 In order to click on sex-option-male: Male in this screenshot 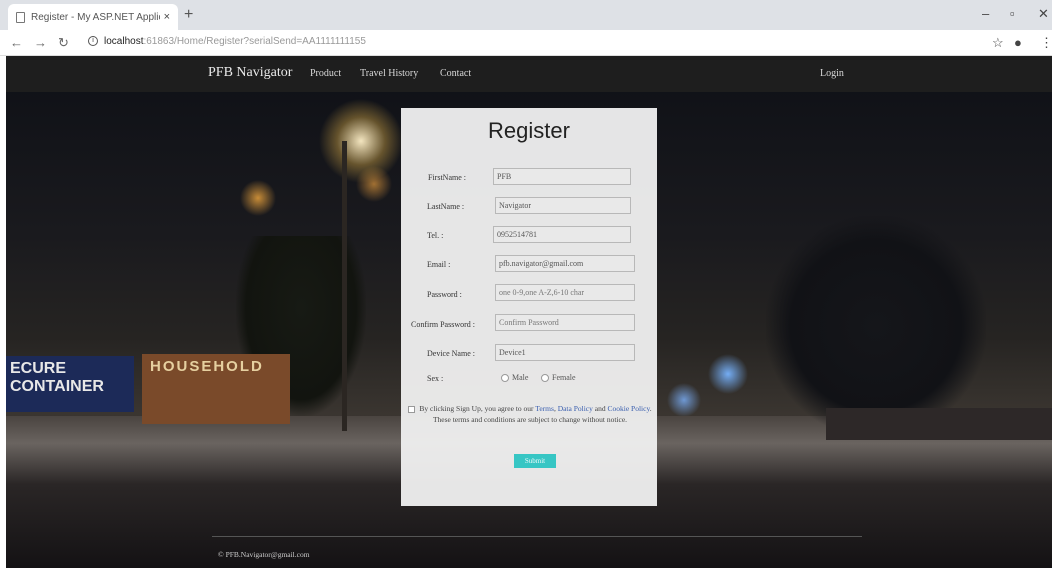, I will do `click(514, 377)`.